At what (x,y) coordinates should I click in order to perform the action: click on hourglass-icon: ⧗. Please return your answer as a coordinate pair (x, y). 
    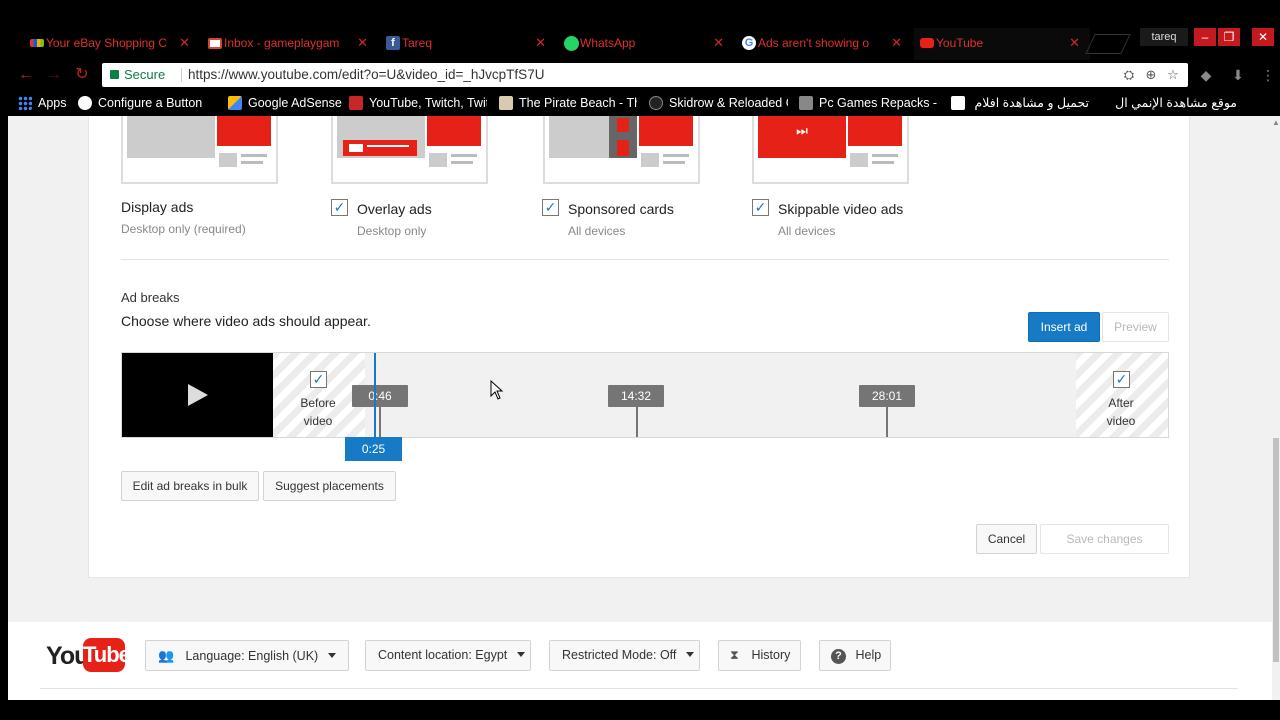
    Looking at the image, I should click on (734, 655).